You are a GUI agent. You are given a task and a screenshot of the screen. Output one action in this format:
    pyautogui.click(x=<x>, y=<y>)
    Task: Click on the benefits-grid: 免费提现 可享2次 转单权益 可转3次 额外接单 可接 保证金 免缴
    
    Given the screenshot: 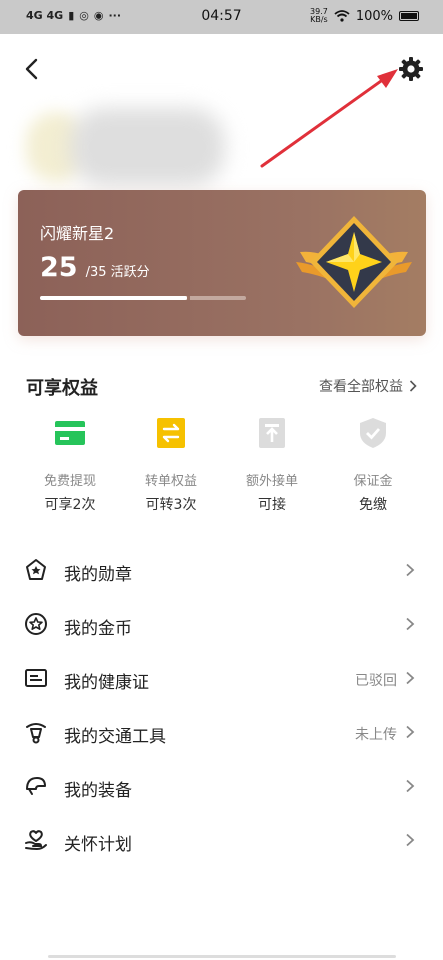 What is the action you would take?
    pyautogui.click(x=221, y=468)
    